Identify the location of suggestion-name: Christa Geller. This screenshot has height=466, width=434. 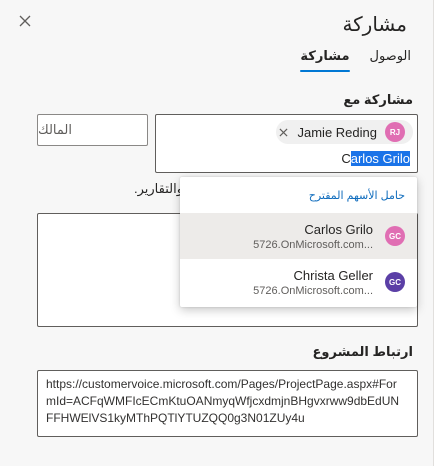
(333, 275).